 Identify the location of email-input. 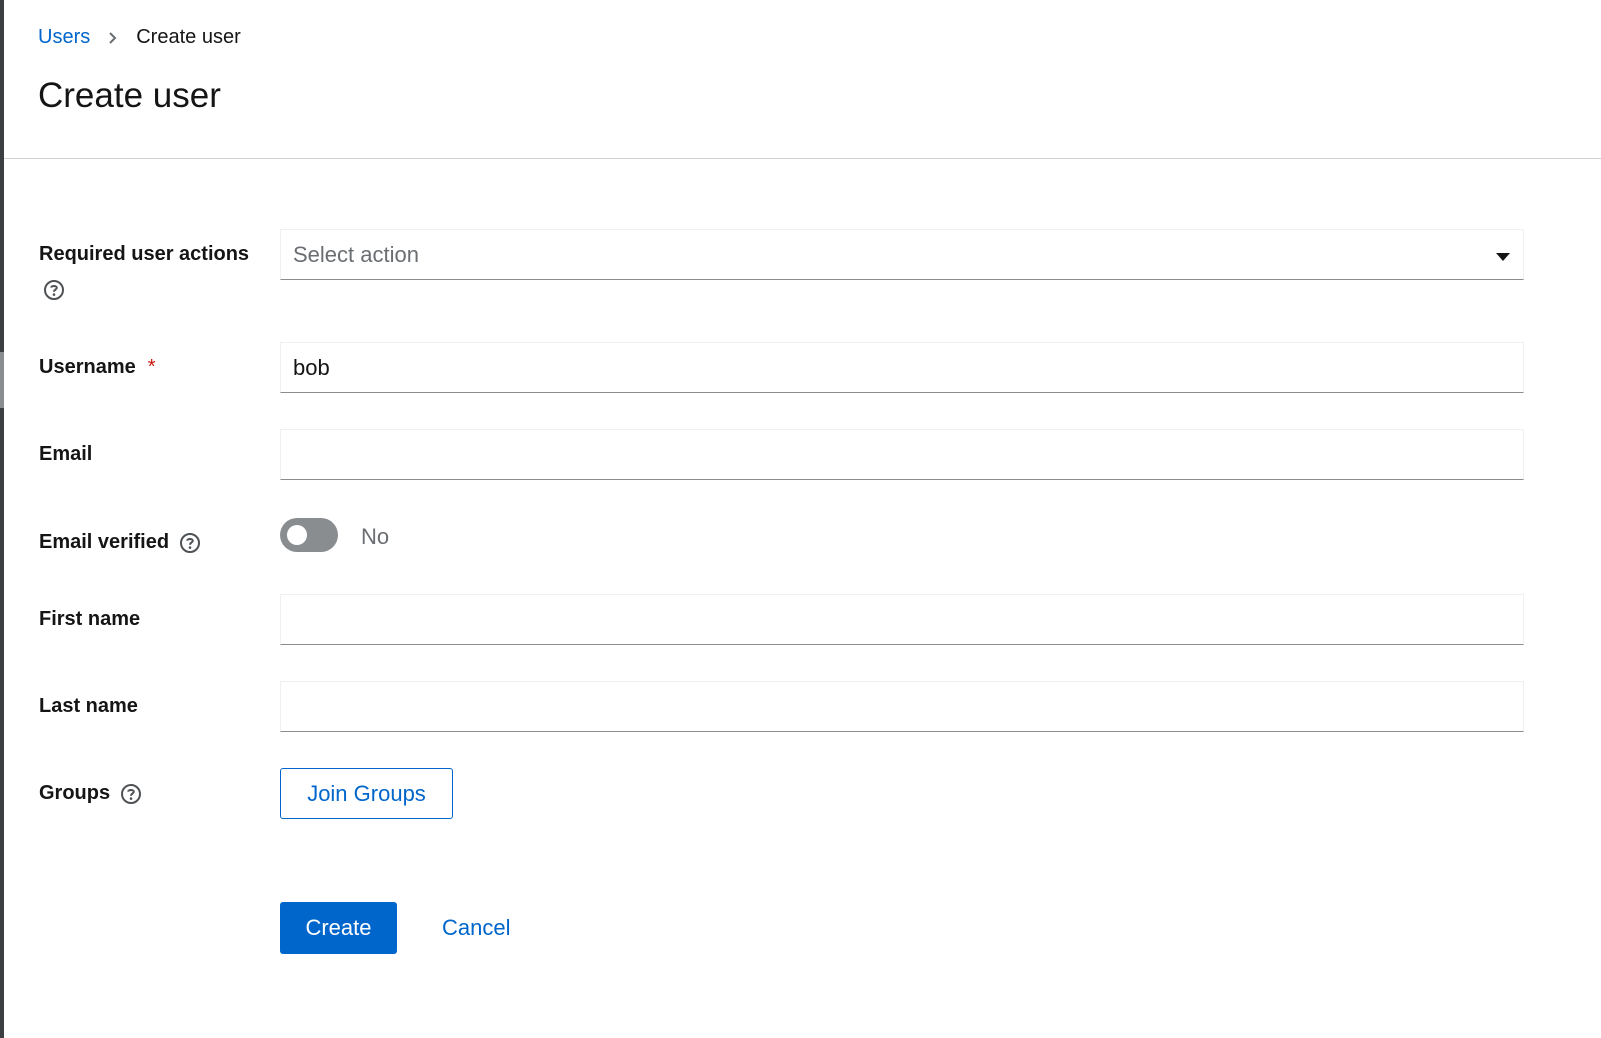
(902, 454).